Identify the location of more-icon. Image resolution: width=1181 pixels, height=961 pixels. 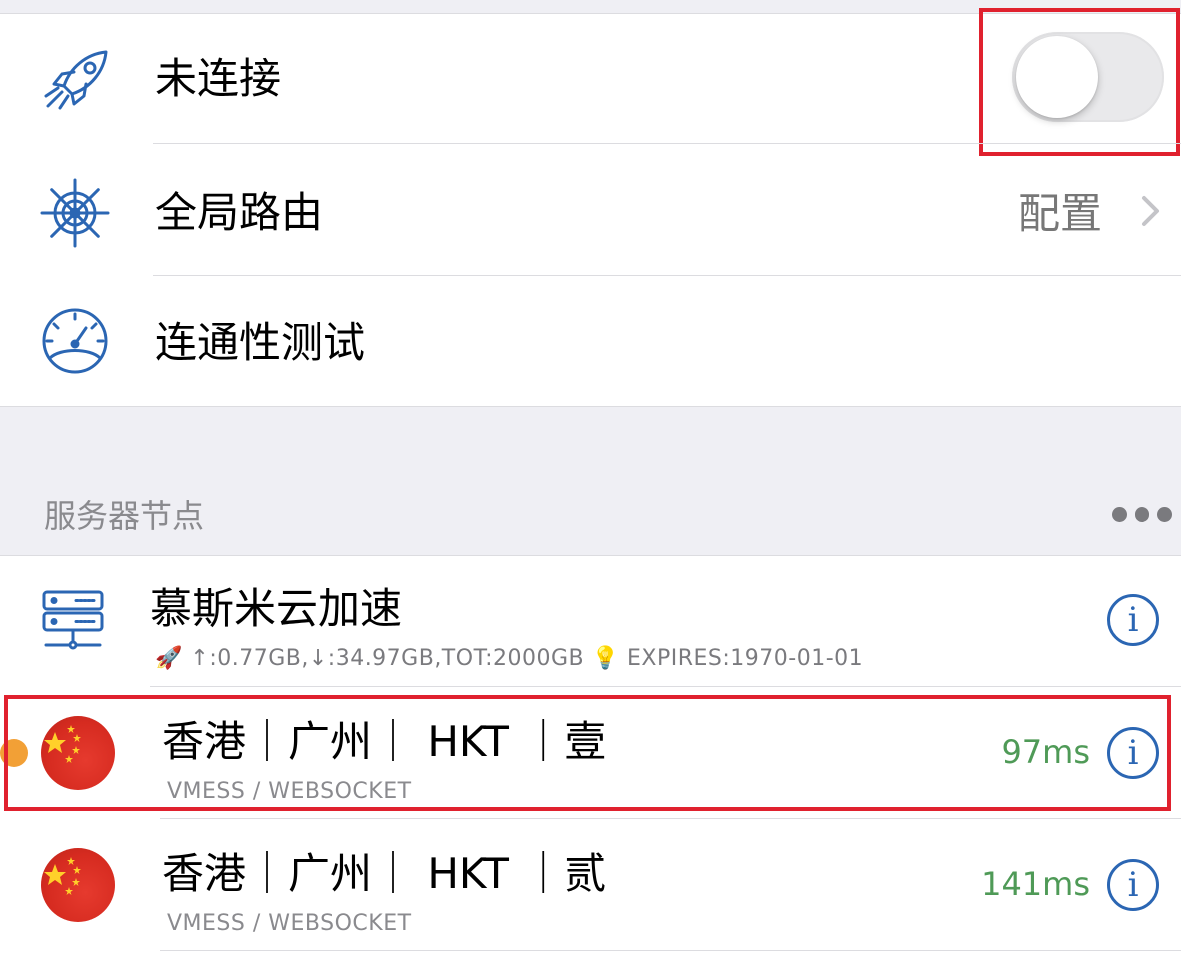
(1142, 514).